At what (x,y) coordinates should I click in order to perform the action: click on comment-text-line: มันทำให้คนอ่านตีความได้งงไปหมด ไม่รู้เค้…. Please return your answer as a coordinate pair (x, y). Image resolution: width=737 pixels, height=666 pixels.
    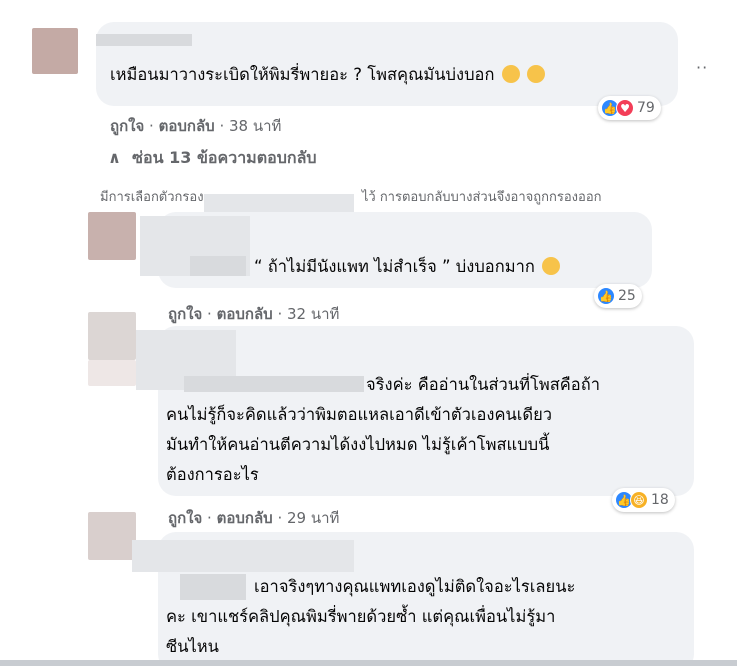
    Looking at the image, I should click on (358, 444).